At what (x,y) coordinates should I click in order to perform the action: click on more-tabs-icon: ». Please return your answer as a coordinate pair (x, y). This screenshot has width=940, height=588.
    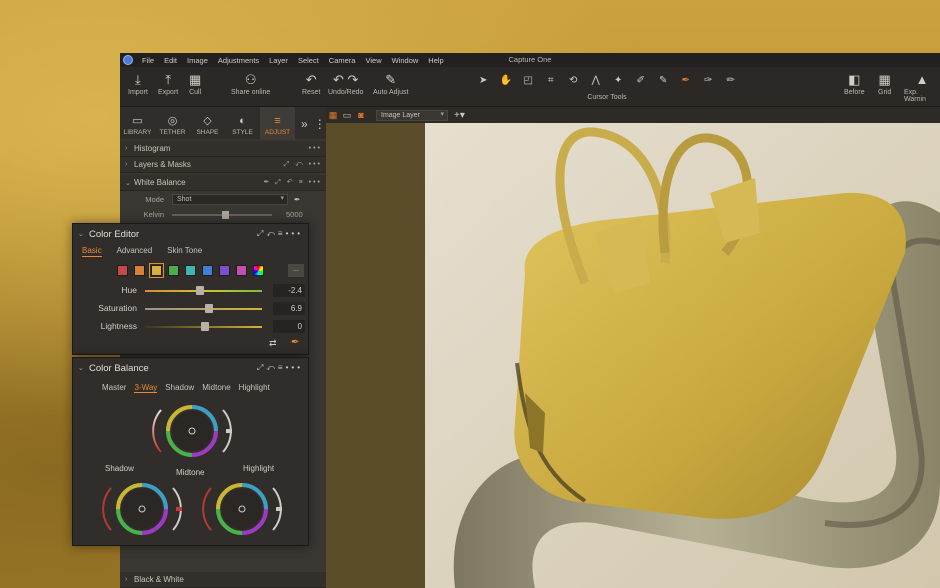
    Looking at the image, I should click on (304, 128).